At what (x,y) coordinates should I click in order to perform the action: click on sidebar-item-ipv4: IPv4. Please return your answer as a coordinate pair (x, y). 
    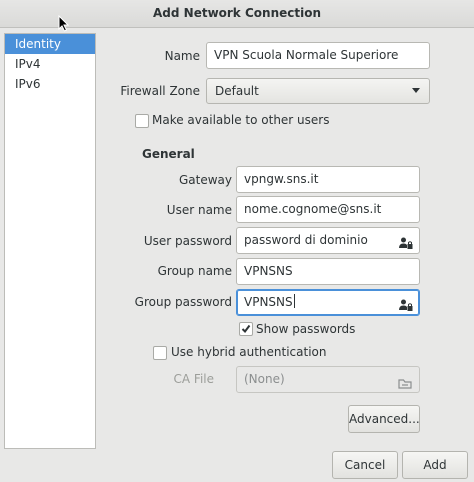
    Looking at the image, I should click on (50, 64).